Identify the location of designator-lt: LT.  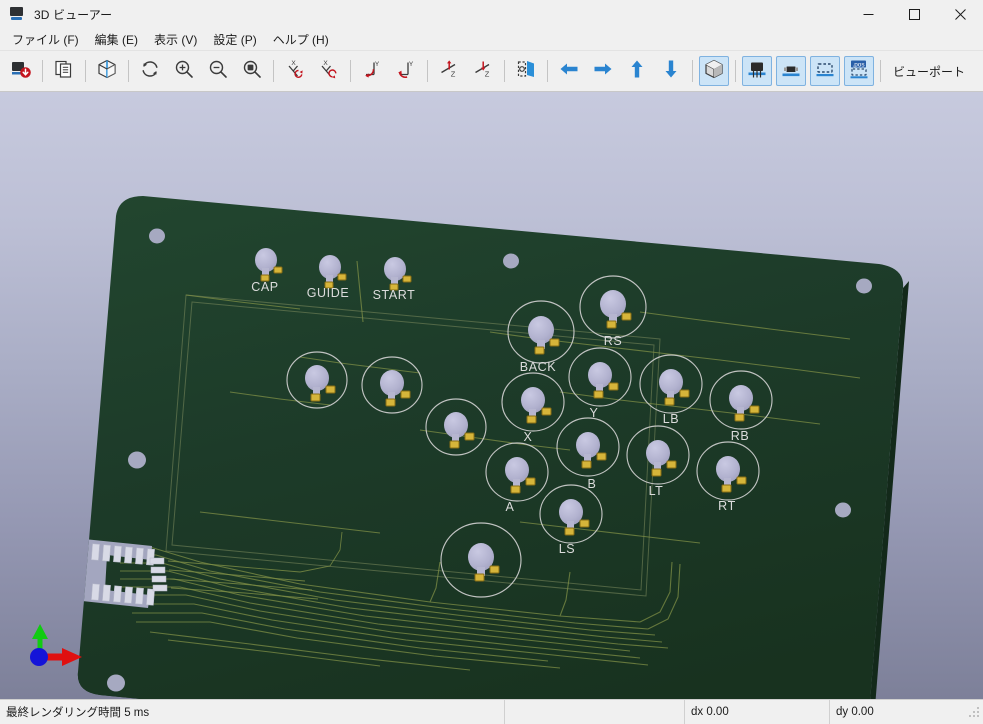
(656, 491).